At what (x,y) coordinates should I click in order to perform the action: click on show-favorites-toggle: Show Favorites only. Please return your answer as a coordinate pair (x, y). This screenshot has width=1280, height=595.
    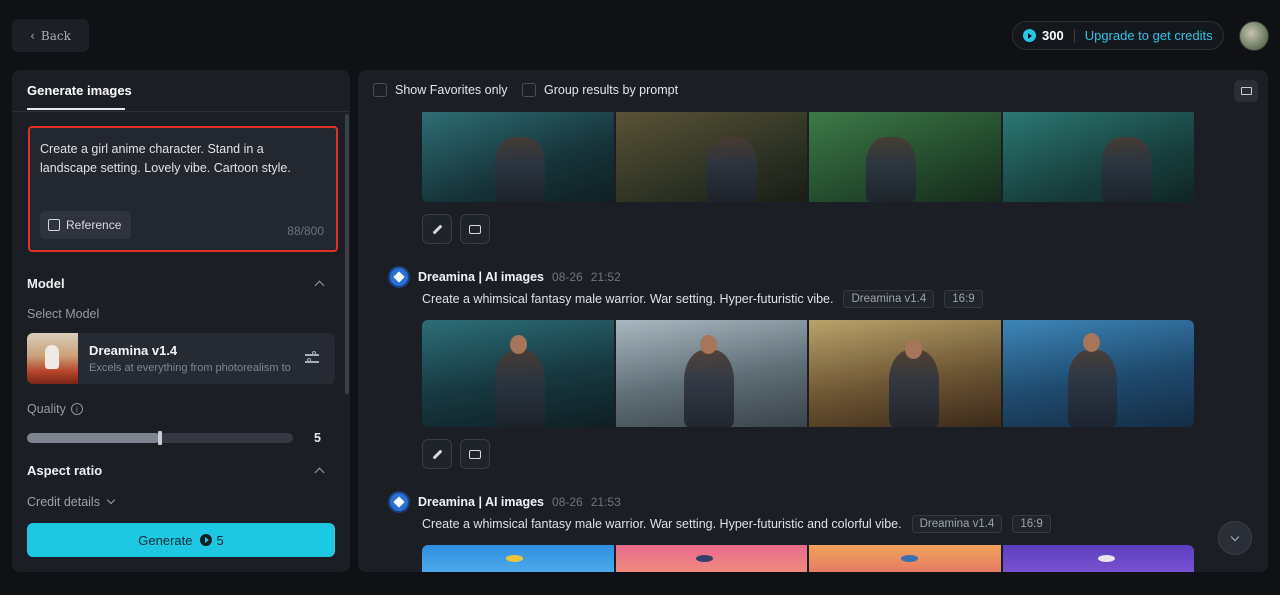
    Looking at the image, I should click on (440, 90).